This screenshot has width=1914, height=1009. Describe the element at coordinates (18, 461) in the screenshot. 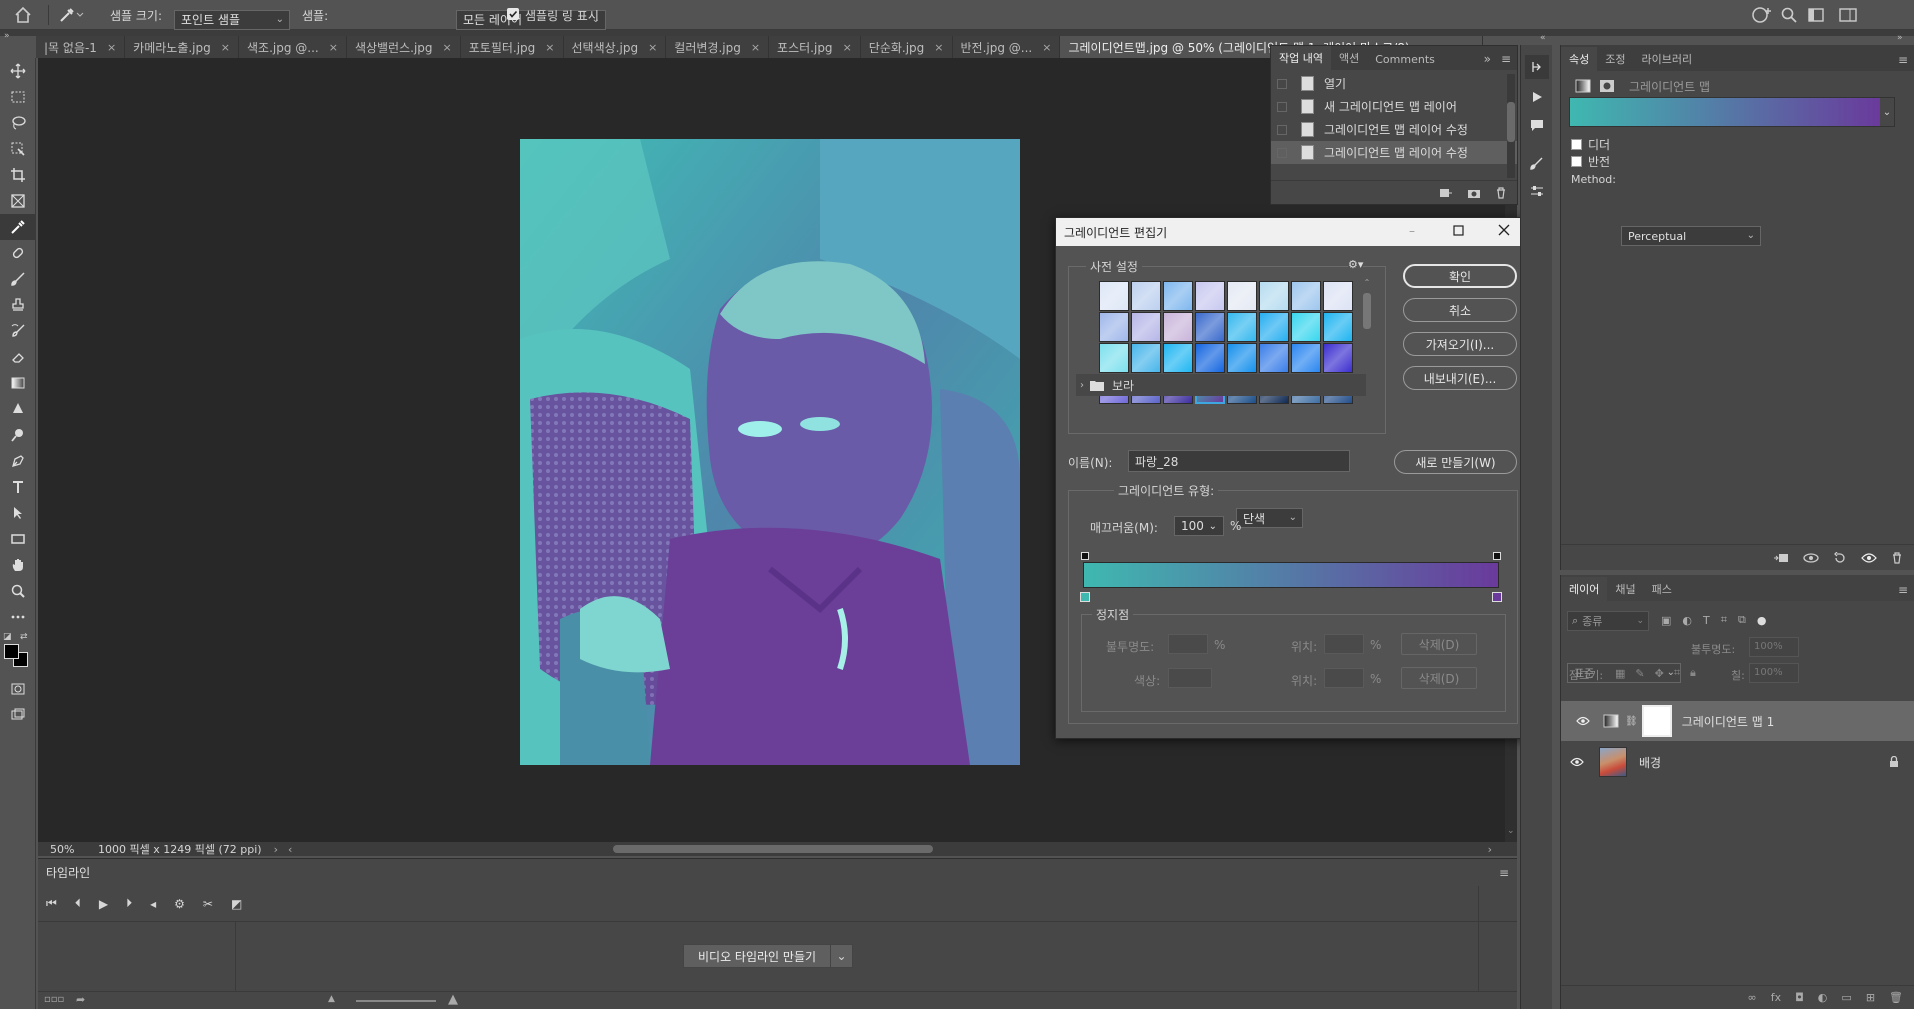

I see `pen-tool-icon` at that location.